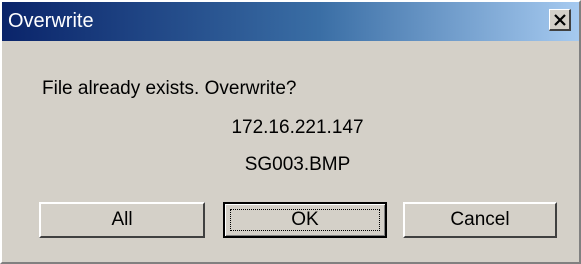 The height and width of the screenshot is (264, 581). What do you see at coordinates (169, 88) in the screenshot?
I see `overwrite-message: File already exists. Overwrite?` at bounding box center [169, 88].